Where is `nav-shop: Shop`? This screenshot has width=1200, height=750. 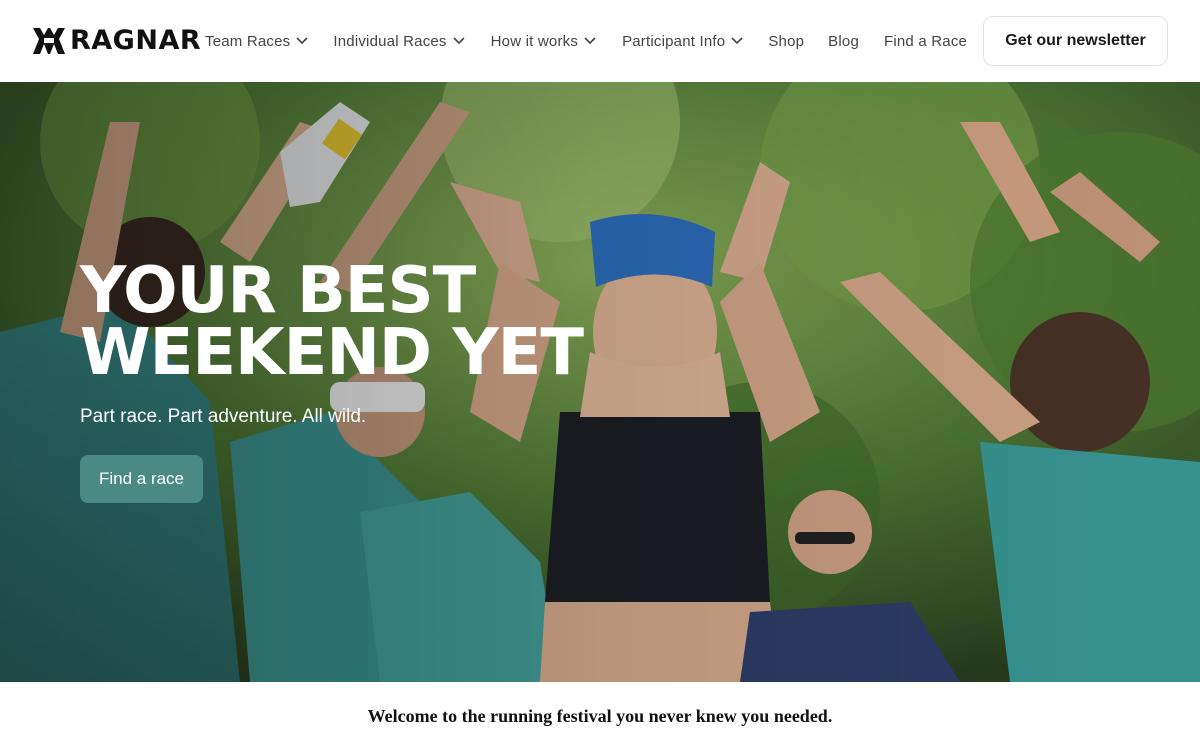
nav-shop: Shop is located at coordinates (786, 41).